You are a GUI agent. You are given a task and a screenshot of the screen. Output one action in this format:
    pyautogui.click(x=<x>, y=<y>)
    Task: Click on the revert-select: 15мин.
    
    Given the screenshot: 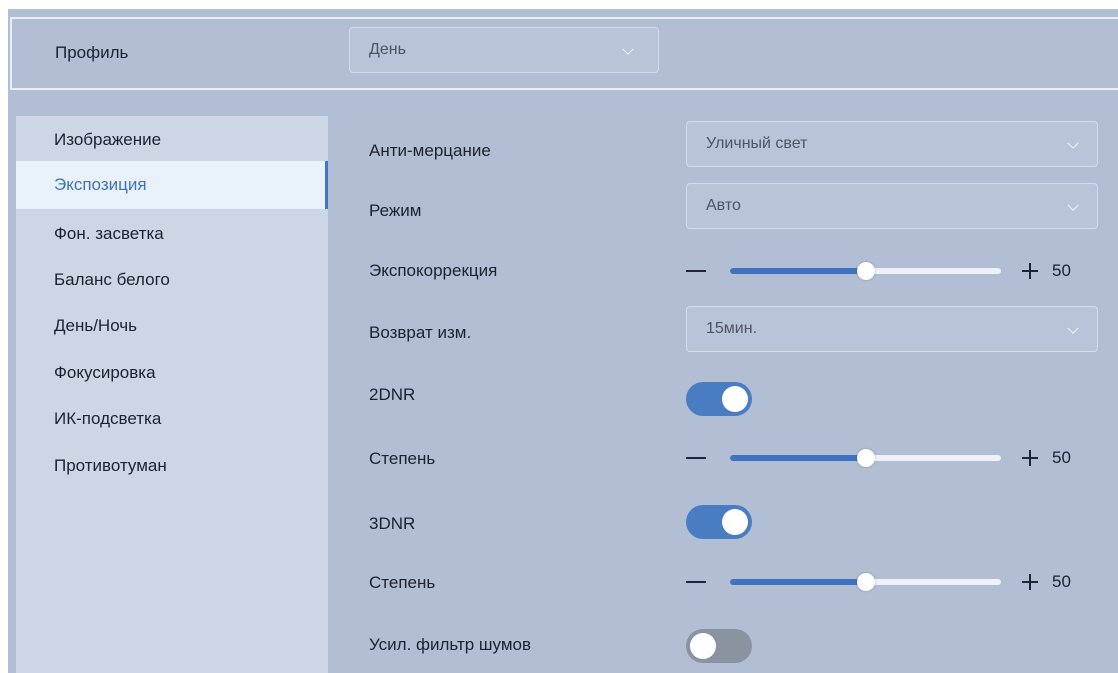 What is the action you would take?
    pyautogui.click(x=892, y=329)
    